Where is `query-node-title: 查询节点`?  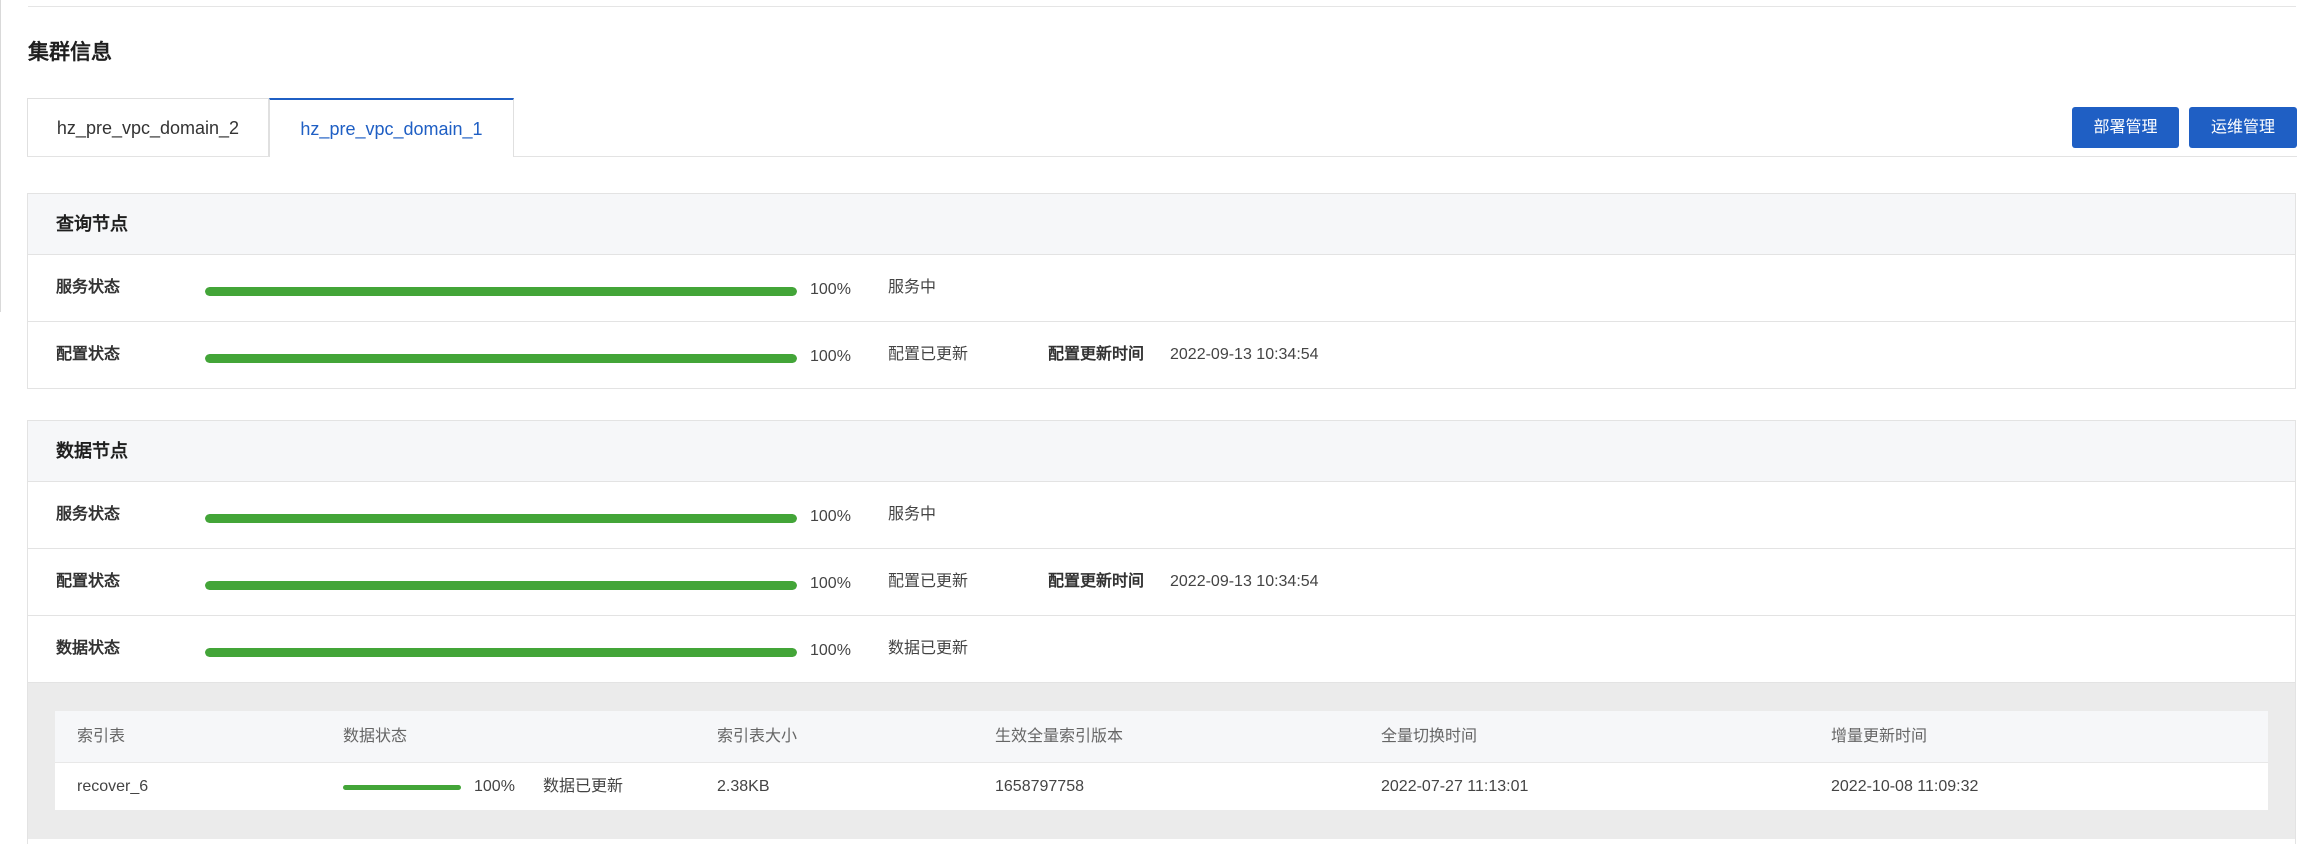 query-node-title: 查询节点 is located at coordinates (1161, 224).